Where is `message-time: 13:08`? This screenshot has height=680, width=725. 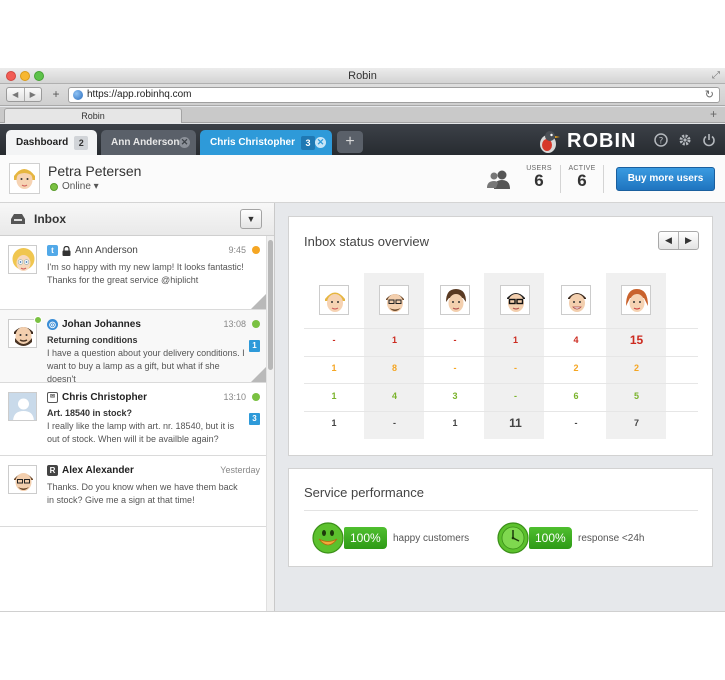
message-time: 13:08 is located at coordinates (234, 324).